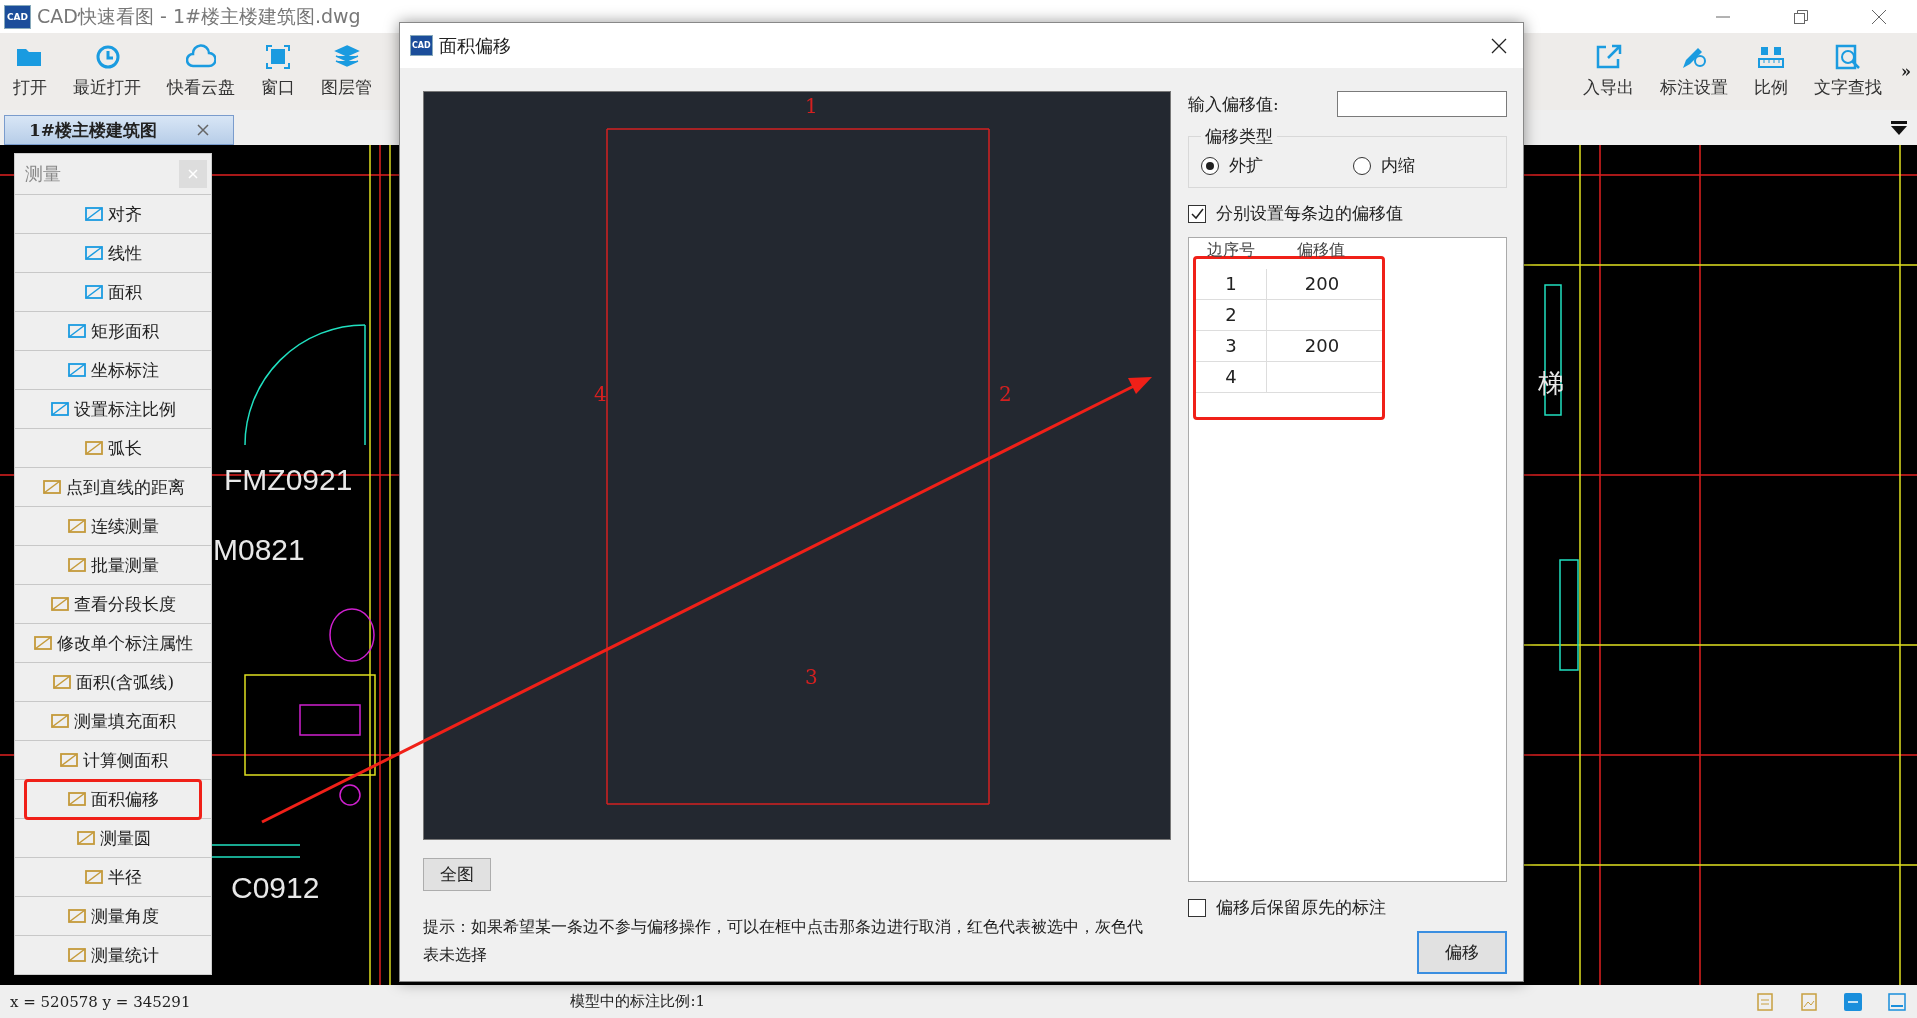 The width and height of the screenshot is (1917, 1018). What do you see at coordinates (113, 721) in the screenshot?
I see `measure-tool-item: 测量填充面积` at bounding box center [113, 721].